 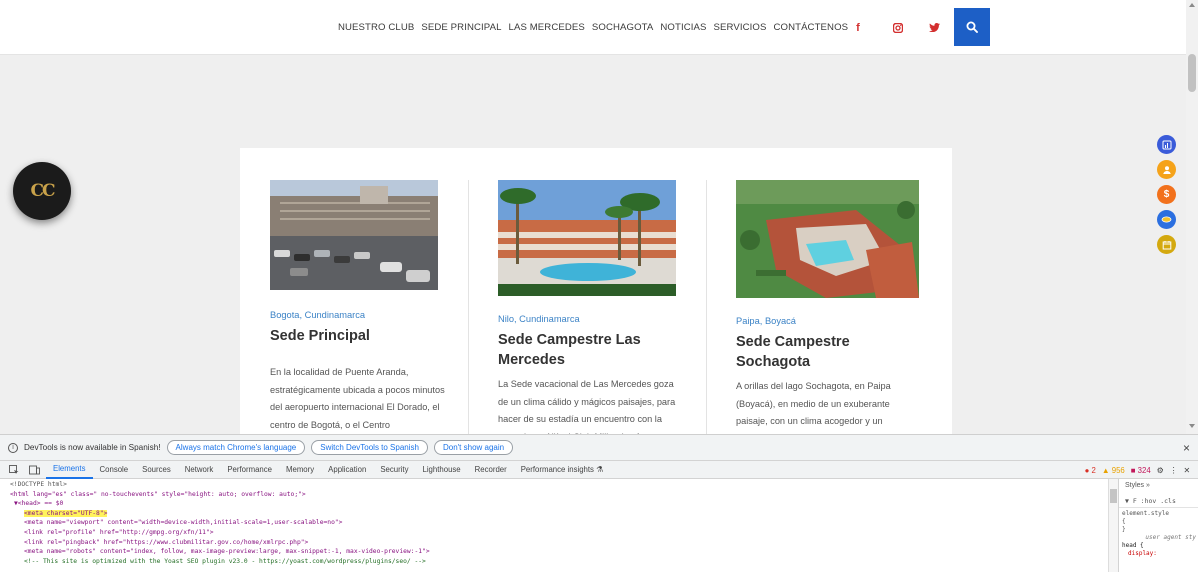 I want to click on link-icon, so click(x=1166, y=219).